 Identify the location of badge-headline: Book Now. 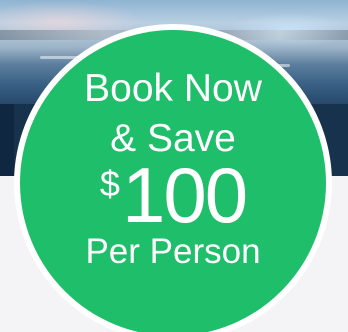
(173, 88).